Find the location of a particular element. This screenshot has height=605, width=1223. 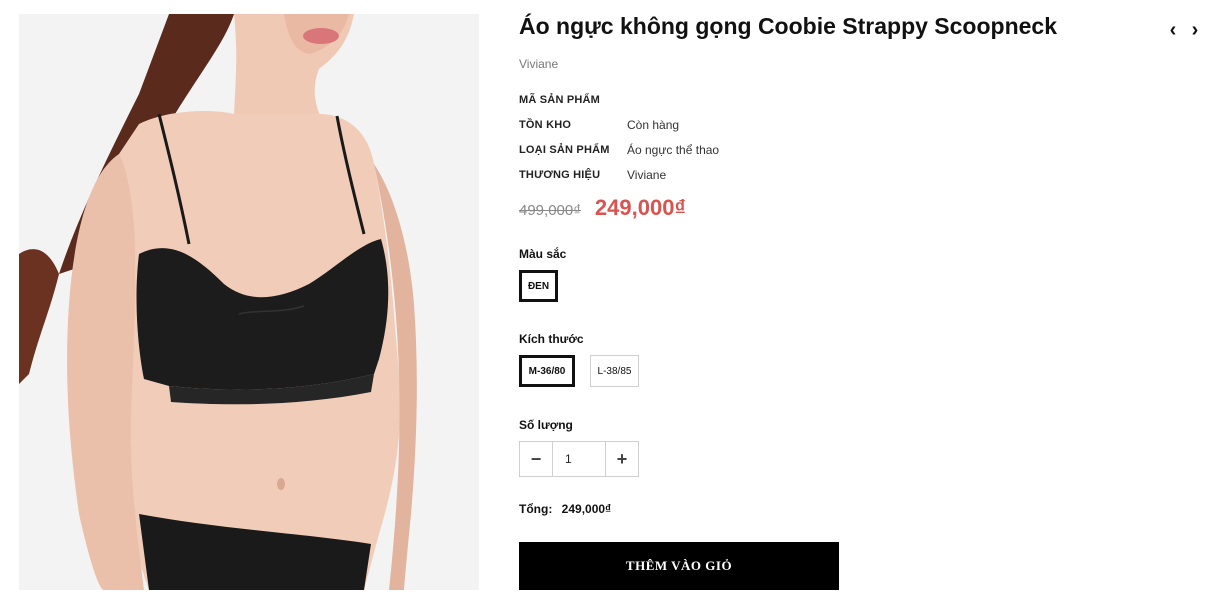

color-label: Màu sắc is located at coordinates (543, 254).